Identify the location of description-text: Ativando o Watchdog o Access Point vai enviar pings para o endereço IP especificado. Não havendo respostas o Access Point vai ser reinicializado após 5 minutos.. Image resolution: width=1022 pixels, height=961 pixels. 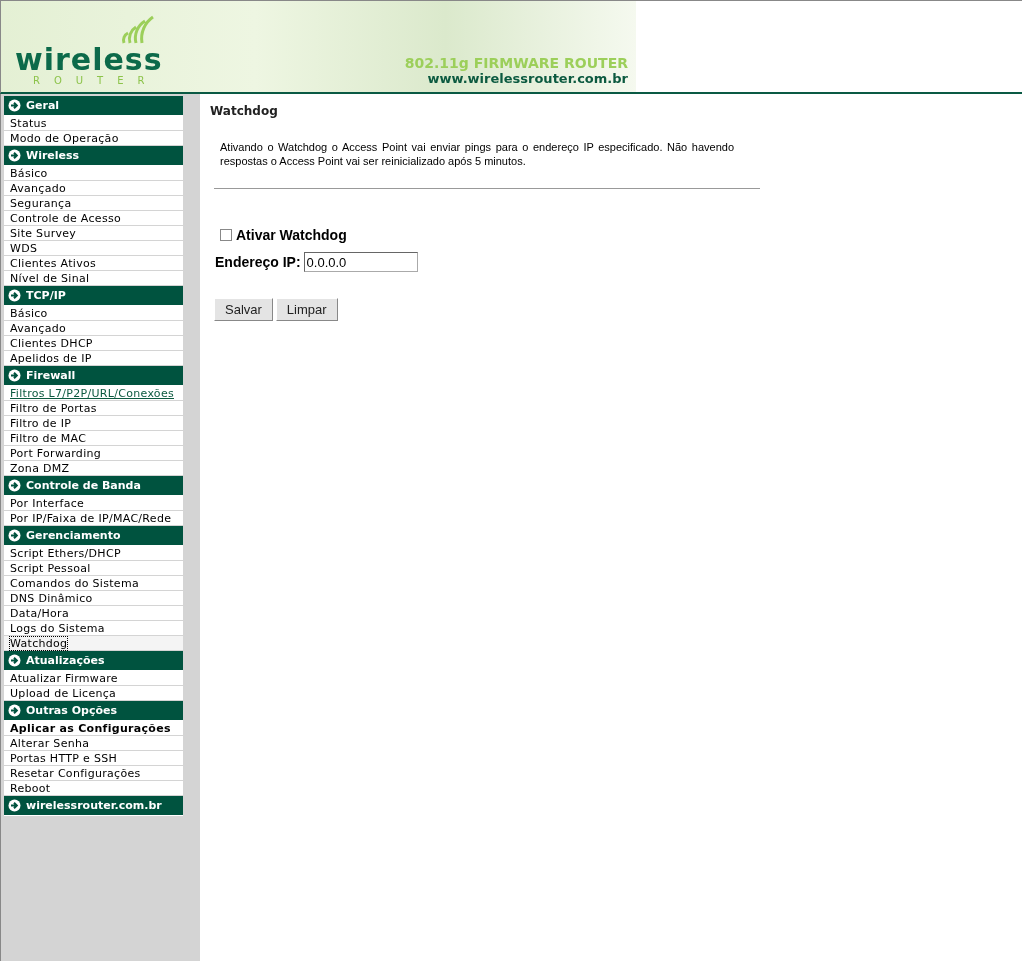
(477, 154).